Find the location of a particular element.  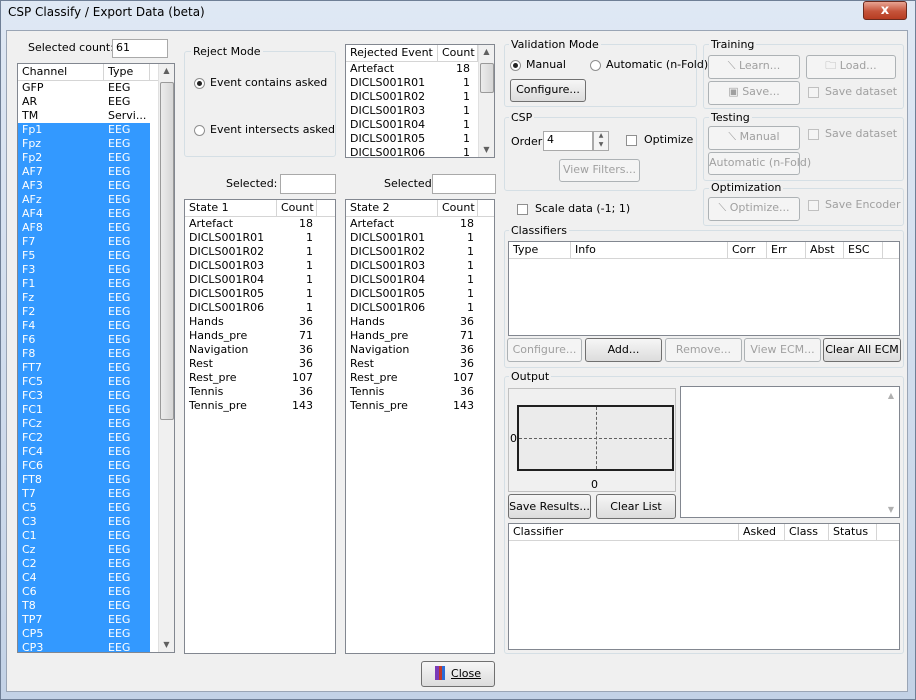

channel-scroll-thumb is located at coordinates (167, 251).